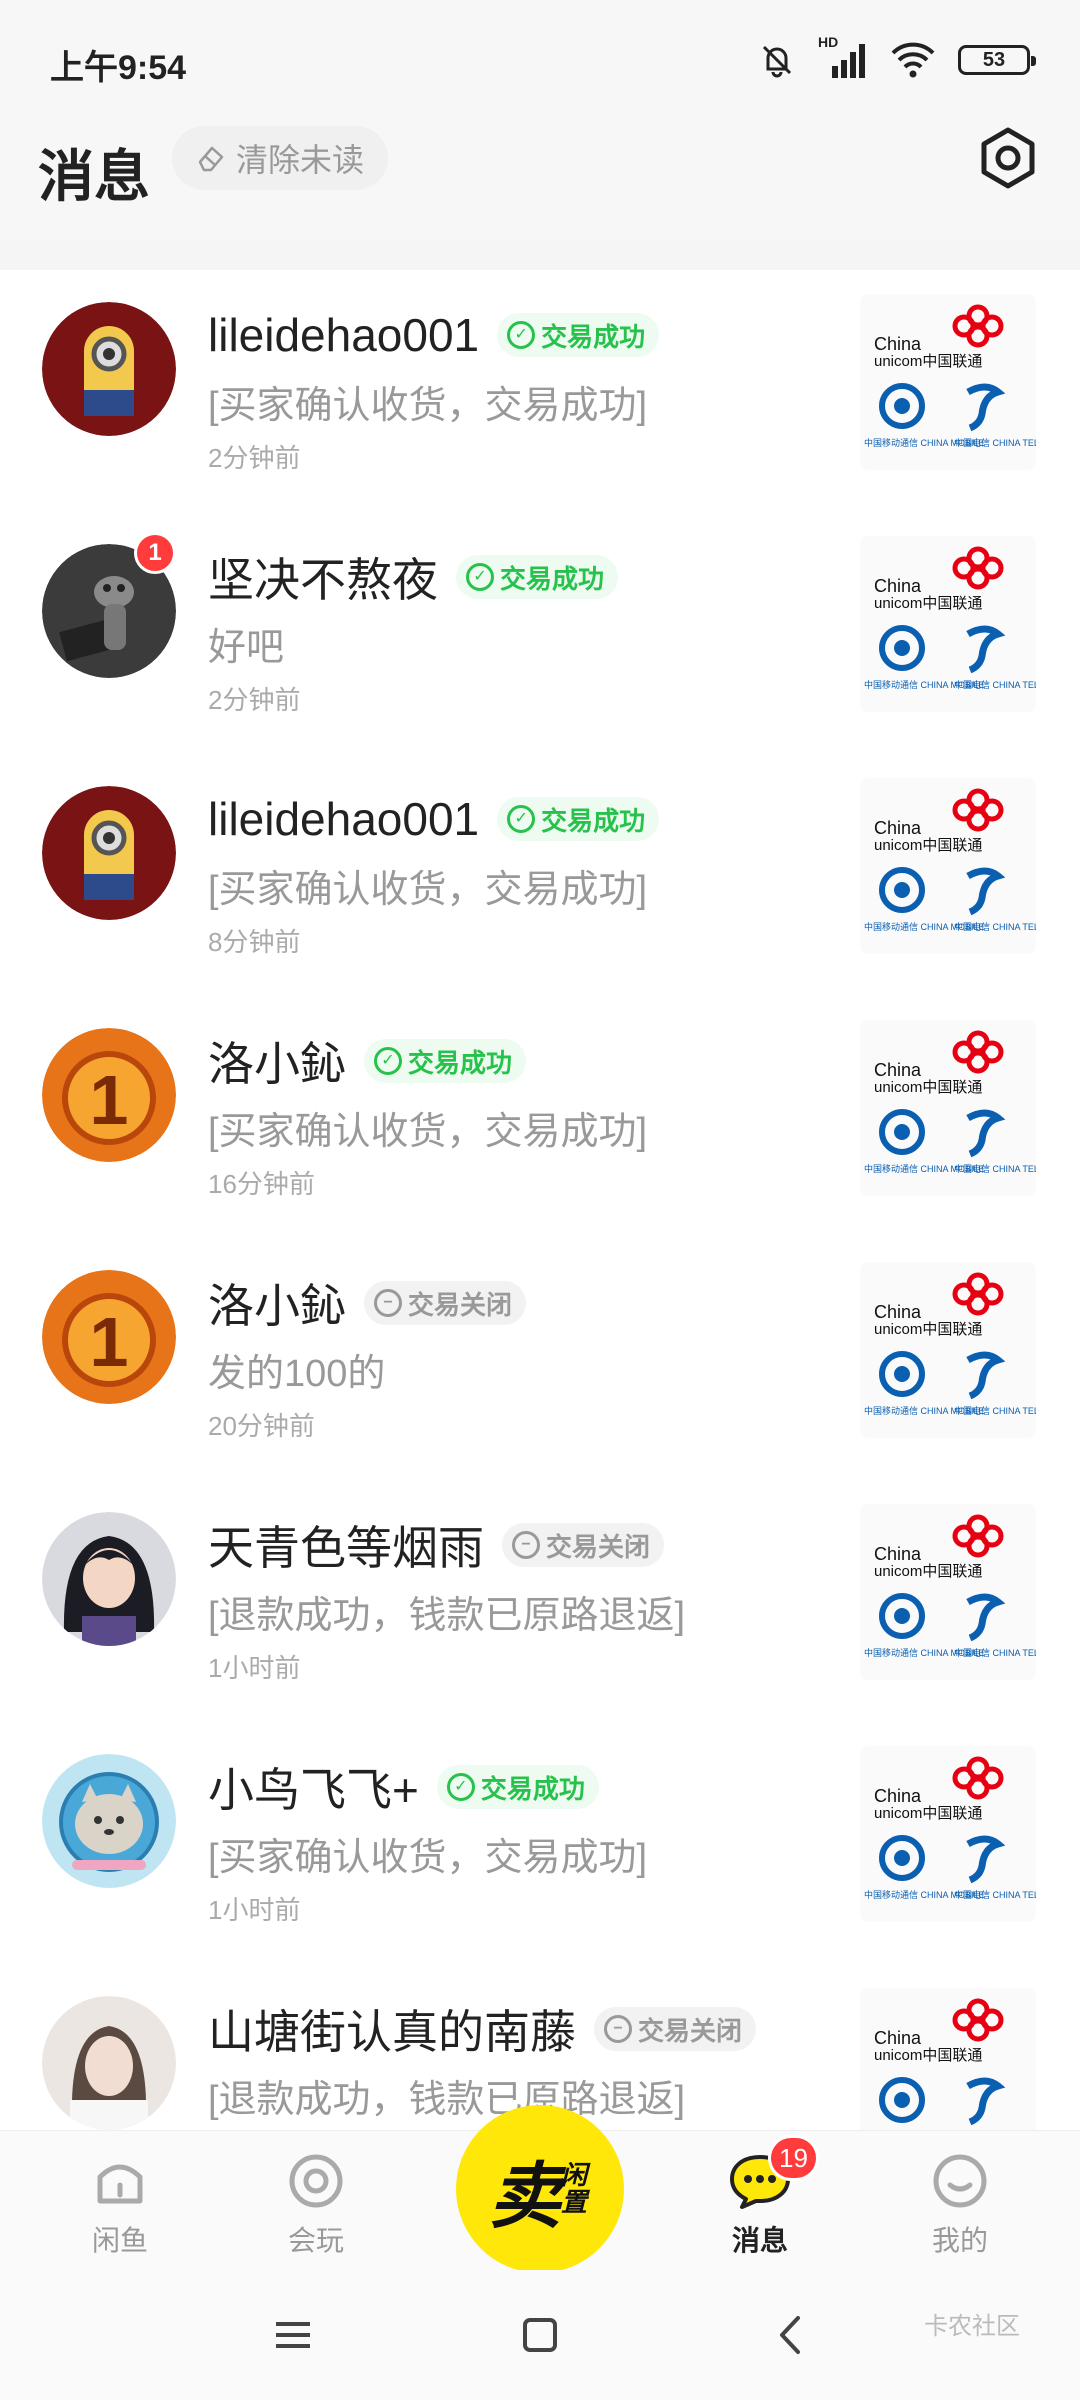 The image size is (1080, 2400). Describe the element at coordinates (960, 2181) in the screenshot. I see `smile-face-icon` at that location.